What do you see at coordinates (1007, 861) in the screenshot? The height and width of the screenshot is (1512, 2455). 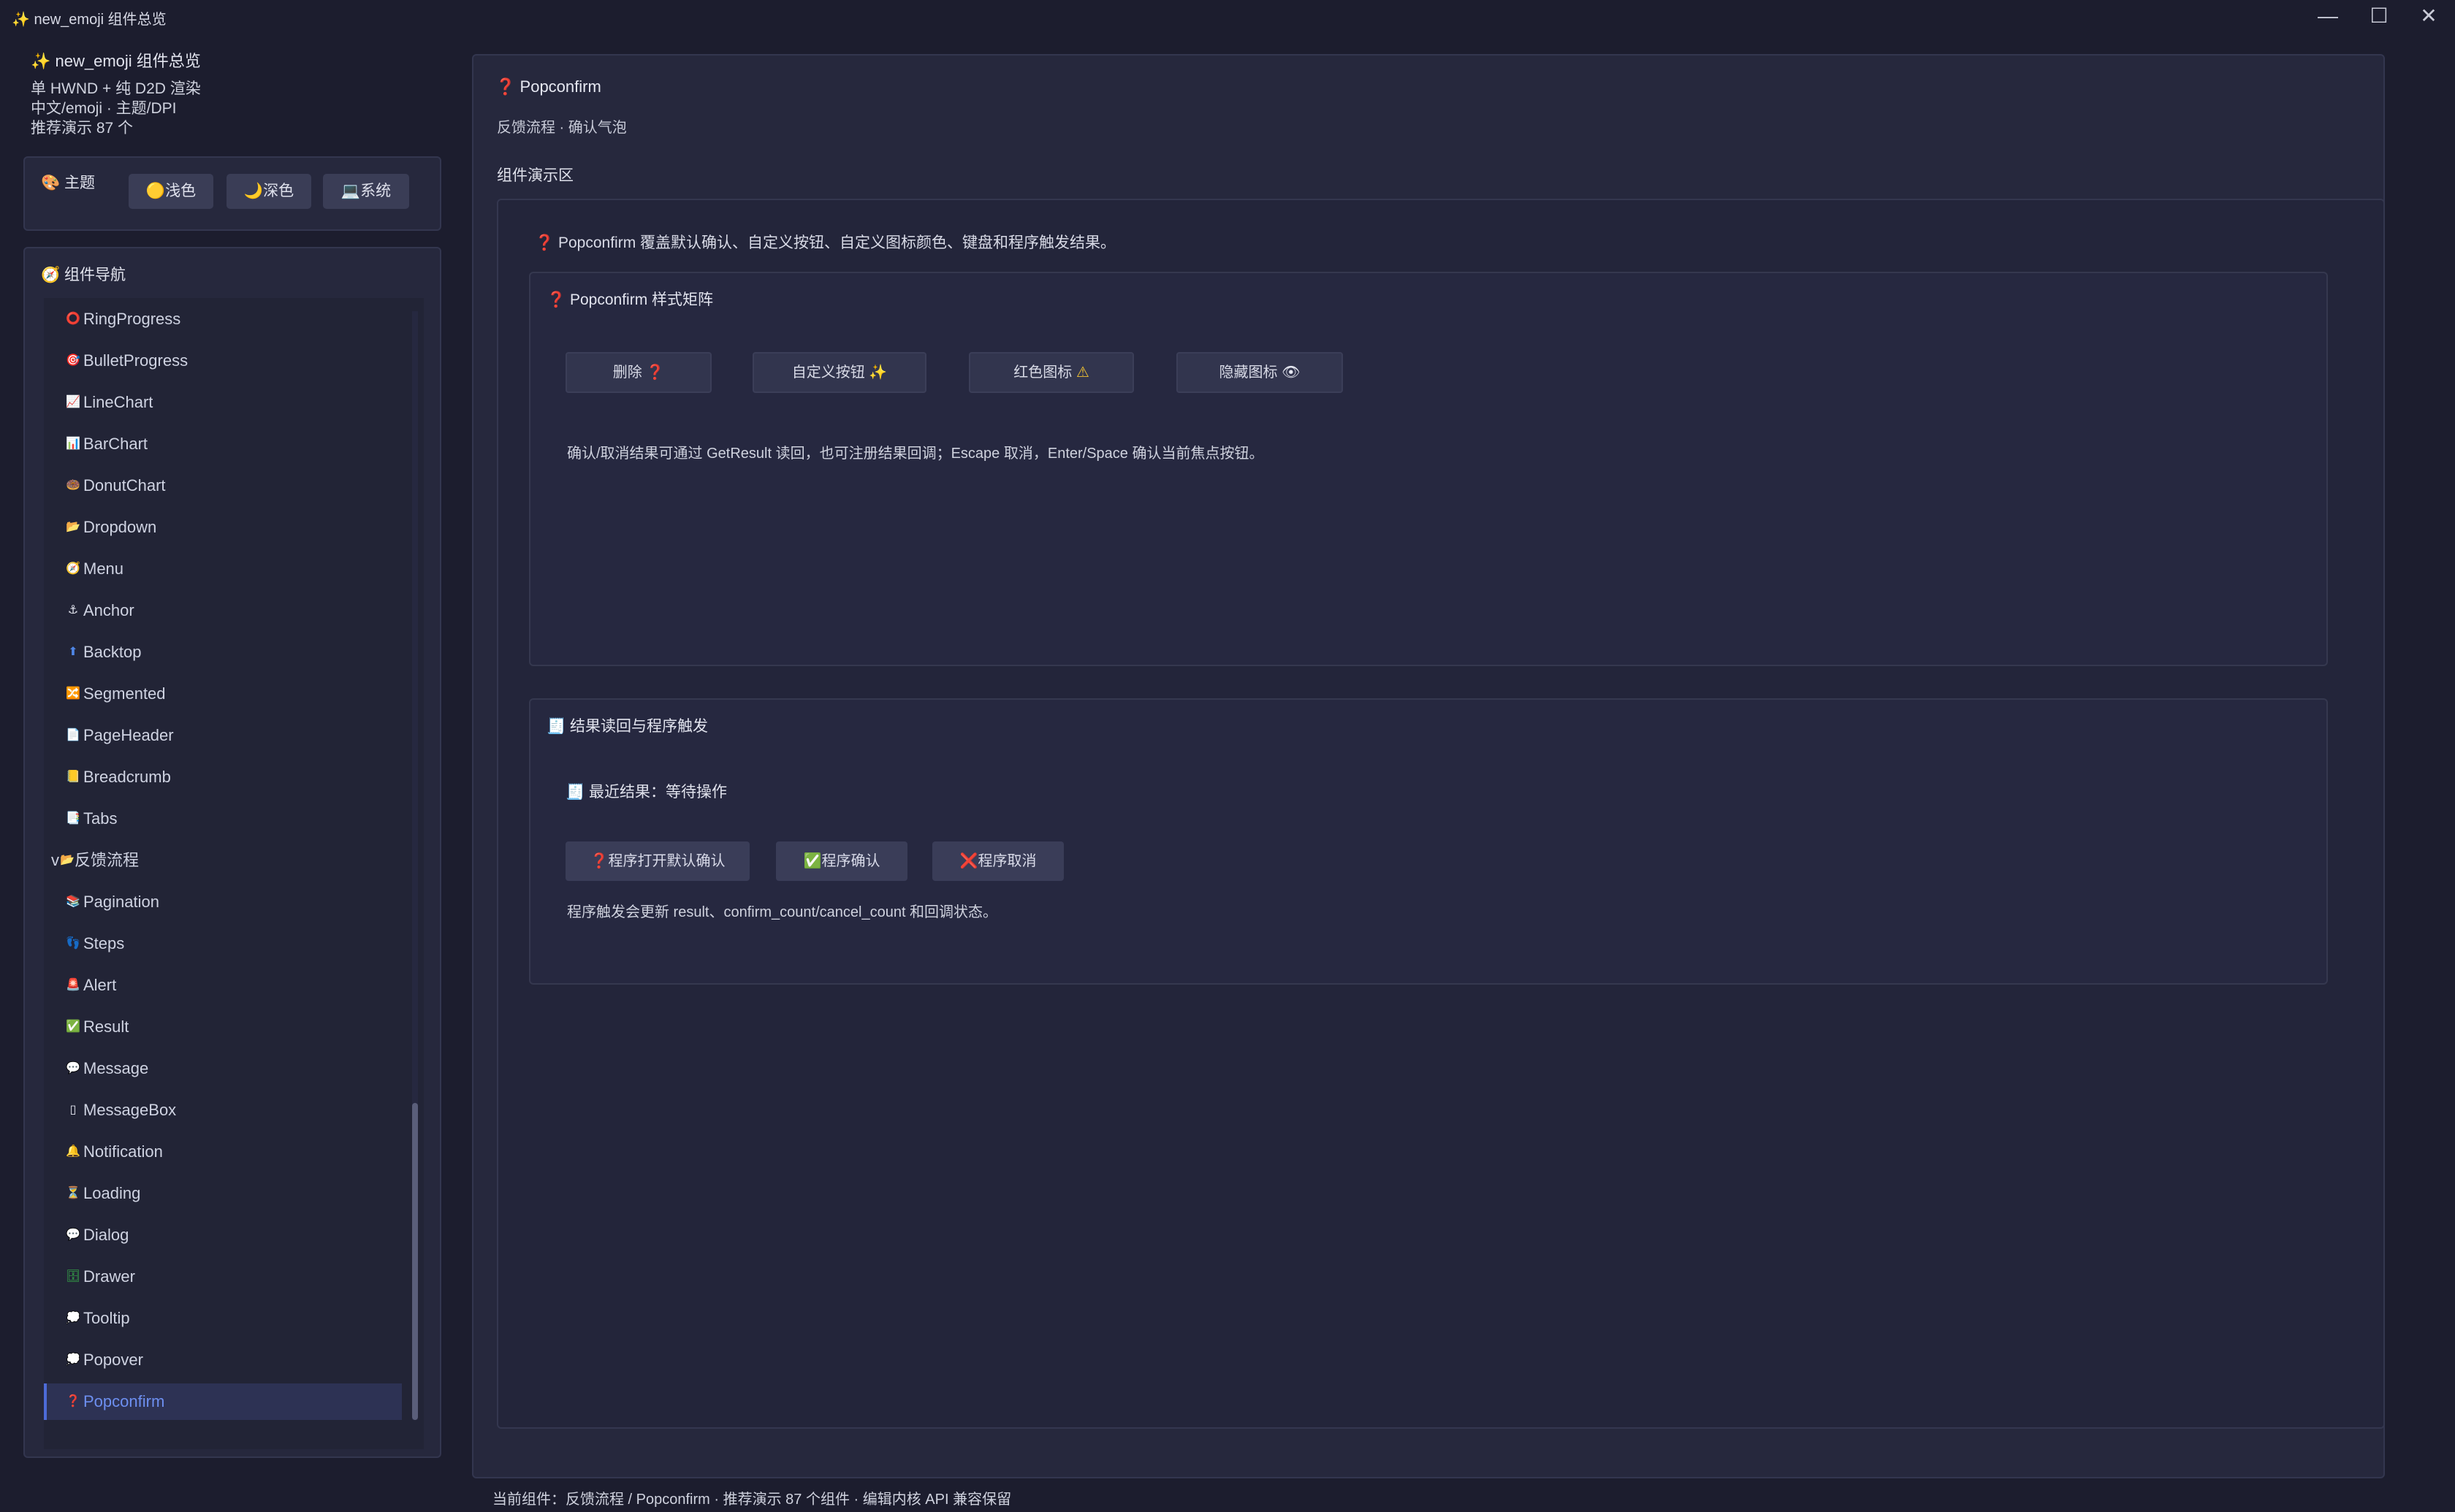 I see `program-cancel-label: 程序取消` at bounding box center [1007, 861].